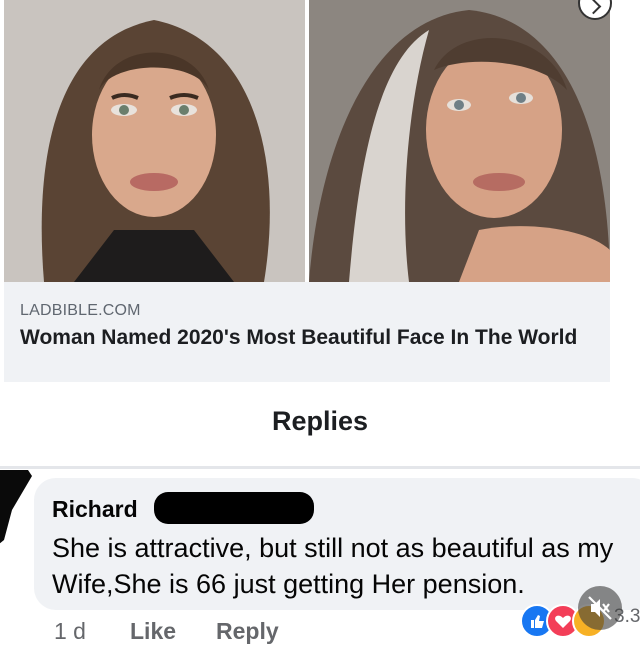  What do you see at coordinates (153, 631) in the screenshot?
I see `like-button: Like` at bounding box center [153, 631].